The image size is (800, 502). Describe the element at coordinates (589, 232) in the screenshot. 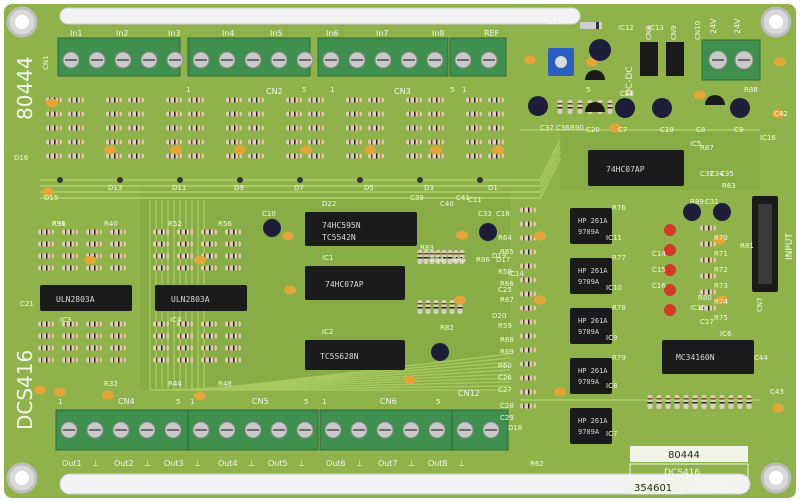

I see `optocoupler-label: 9709A` at that location.